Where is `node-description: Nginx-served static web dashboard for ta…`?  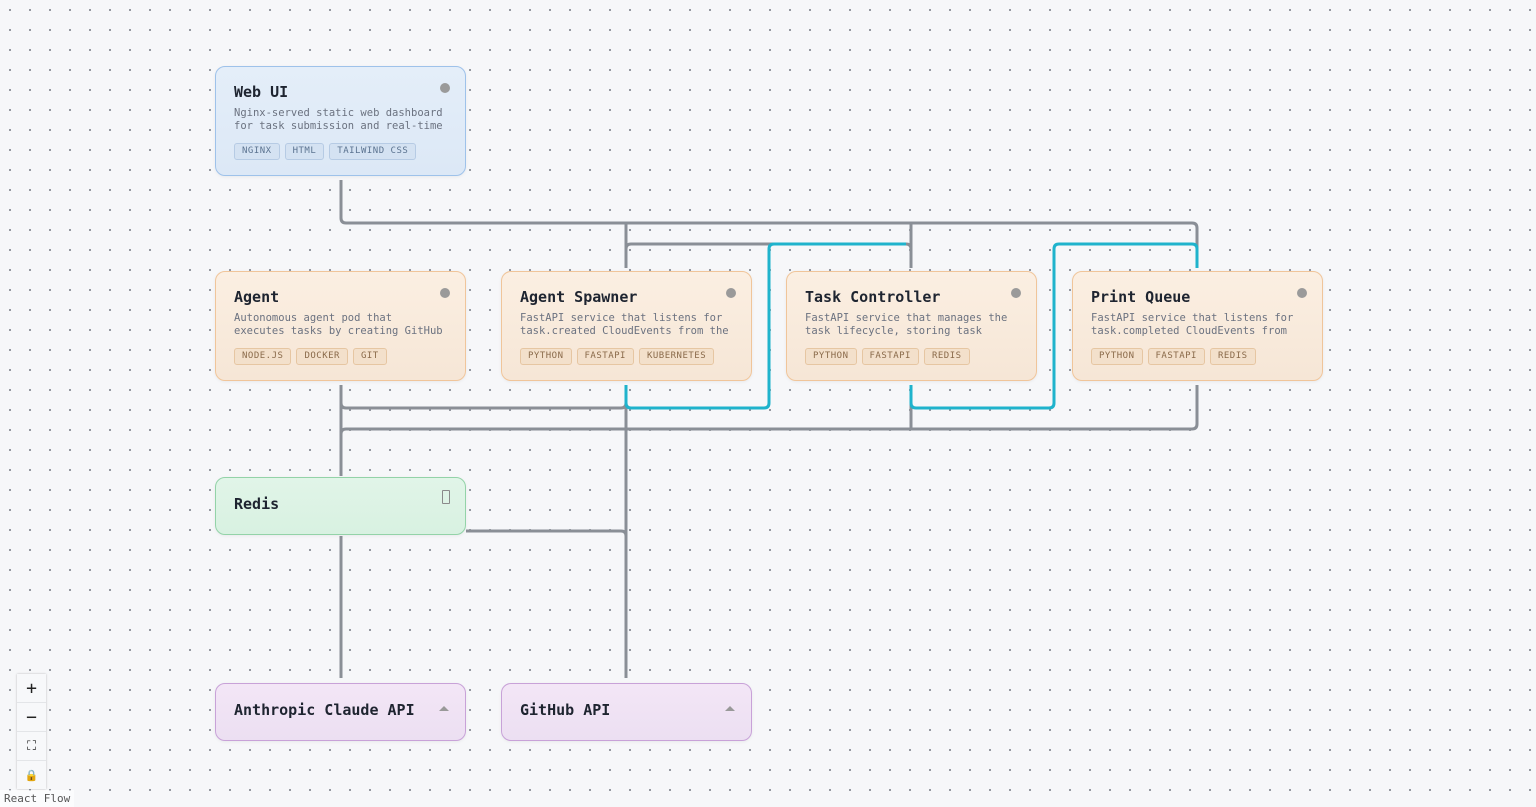 node-description: Nginx-served static web dashboard for ta… is located at coordinates (338, 119).